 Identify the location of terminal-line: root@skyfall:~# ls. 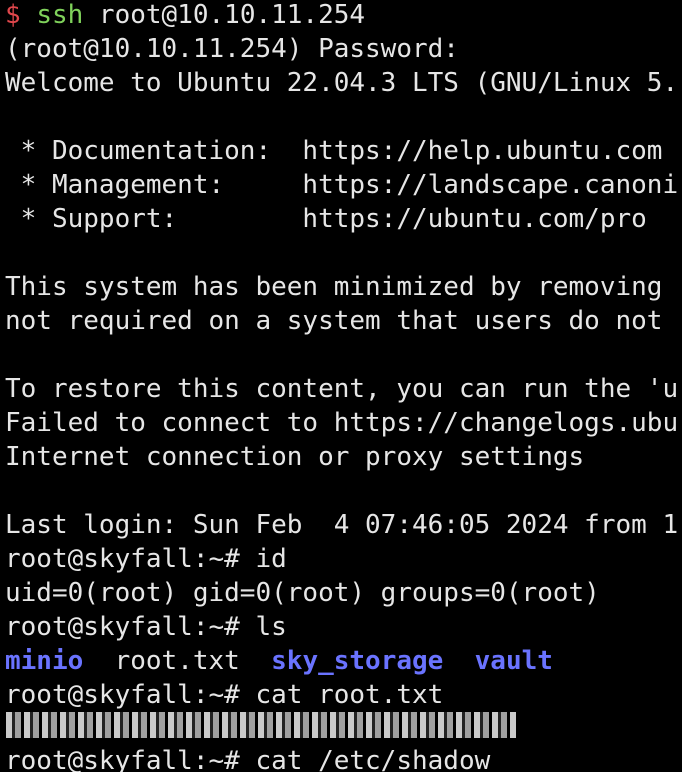
(146, 627).